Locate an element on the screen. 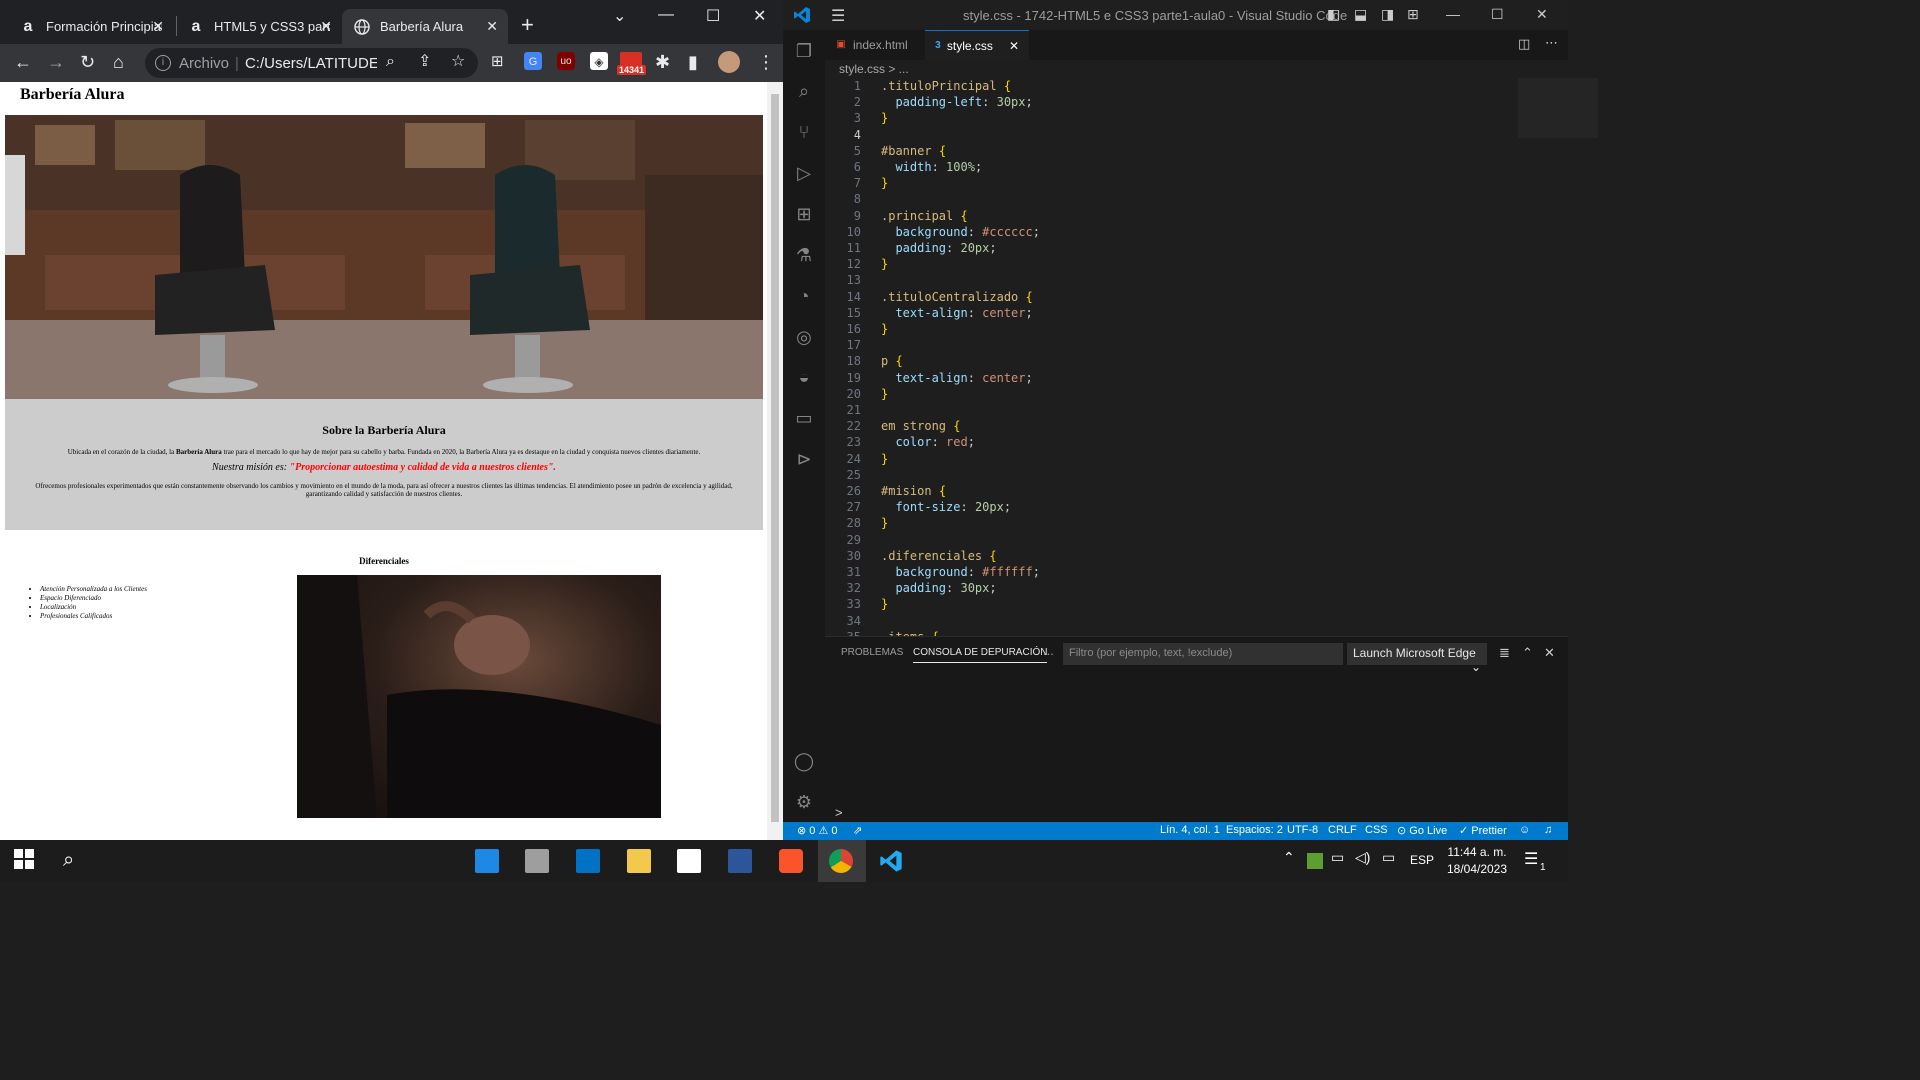 The width and height of the screenshot is (1920, 1080). go-live-button: ⊙ Go Live is located at coordinates (1422, 830).